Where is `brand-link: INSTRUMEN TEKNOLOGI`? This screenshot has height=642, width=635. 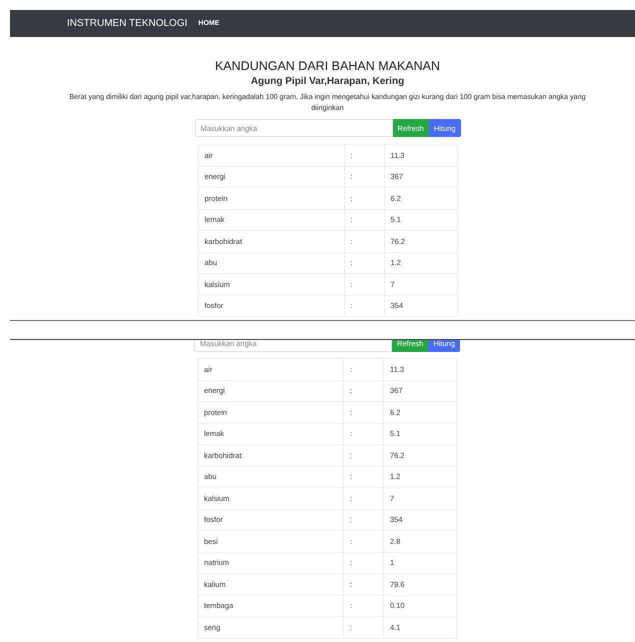
brand-link: INSTRUMEN TEKNOLOGI is located at coordinates (127, 23).